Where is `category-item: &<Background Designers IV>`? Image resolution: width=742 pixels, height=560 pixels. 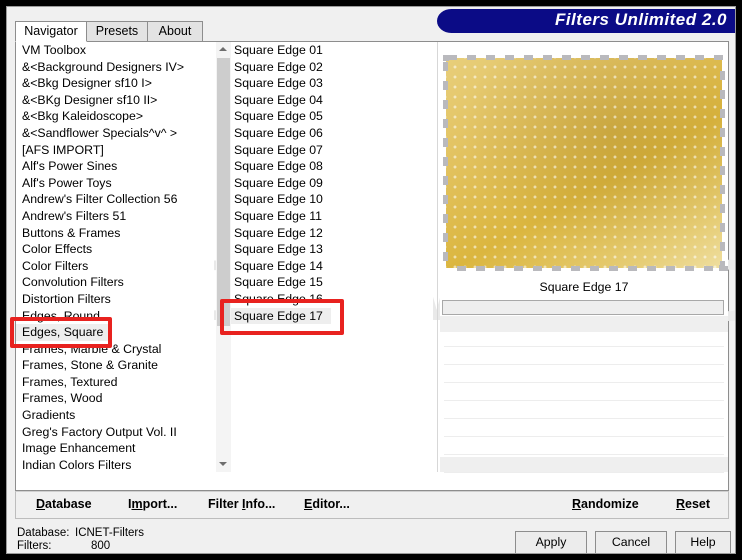 category-item: &<Background Designers IV> is located at coordinates (115, 67).